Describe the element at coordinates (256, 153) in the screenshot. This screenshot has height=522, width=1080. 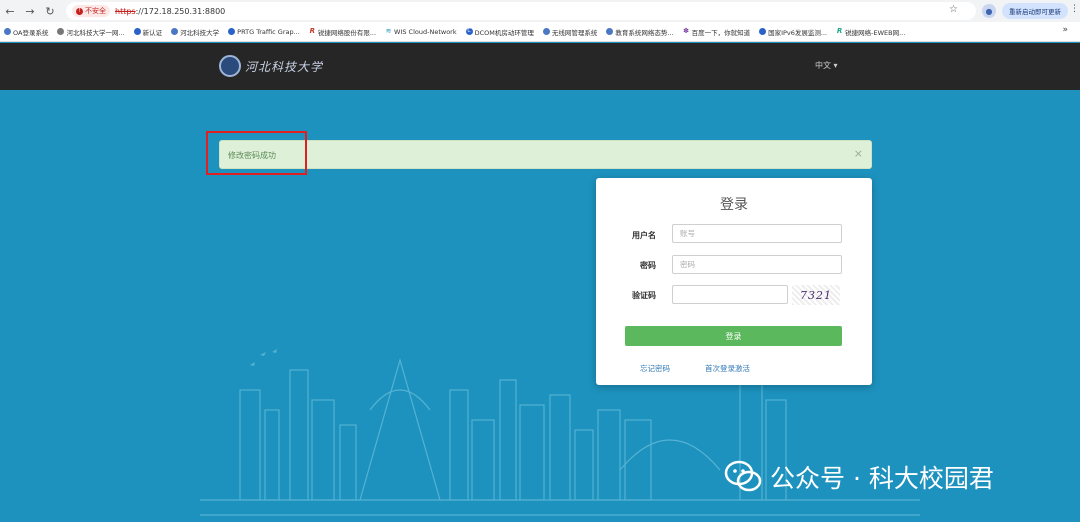
I see `highlight-annotation` at that location.